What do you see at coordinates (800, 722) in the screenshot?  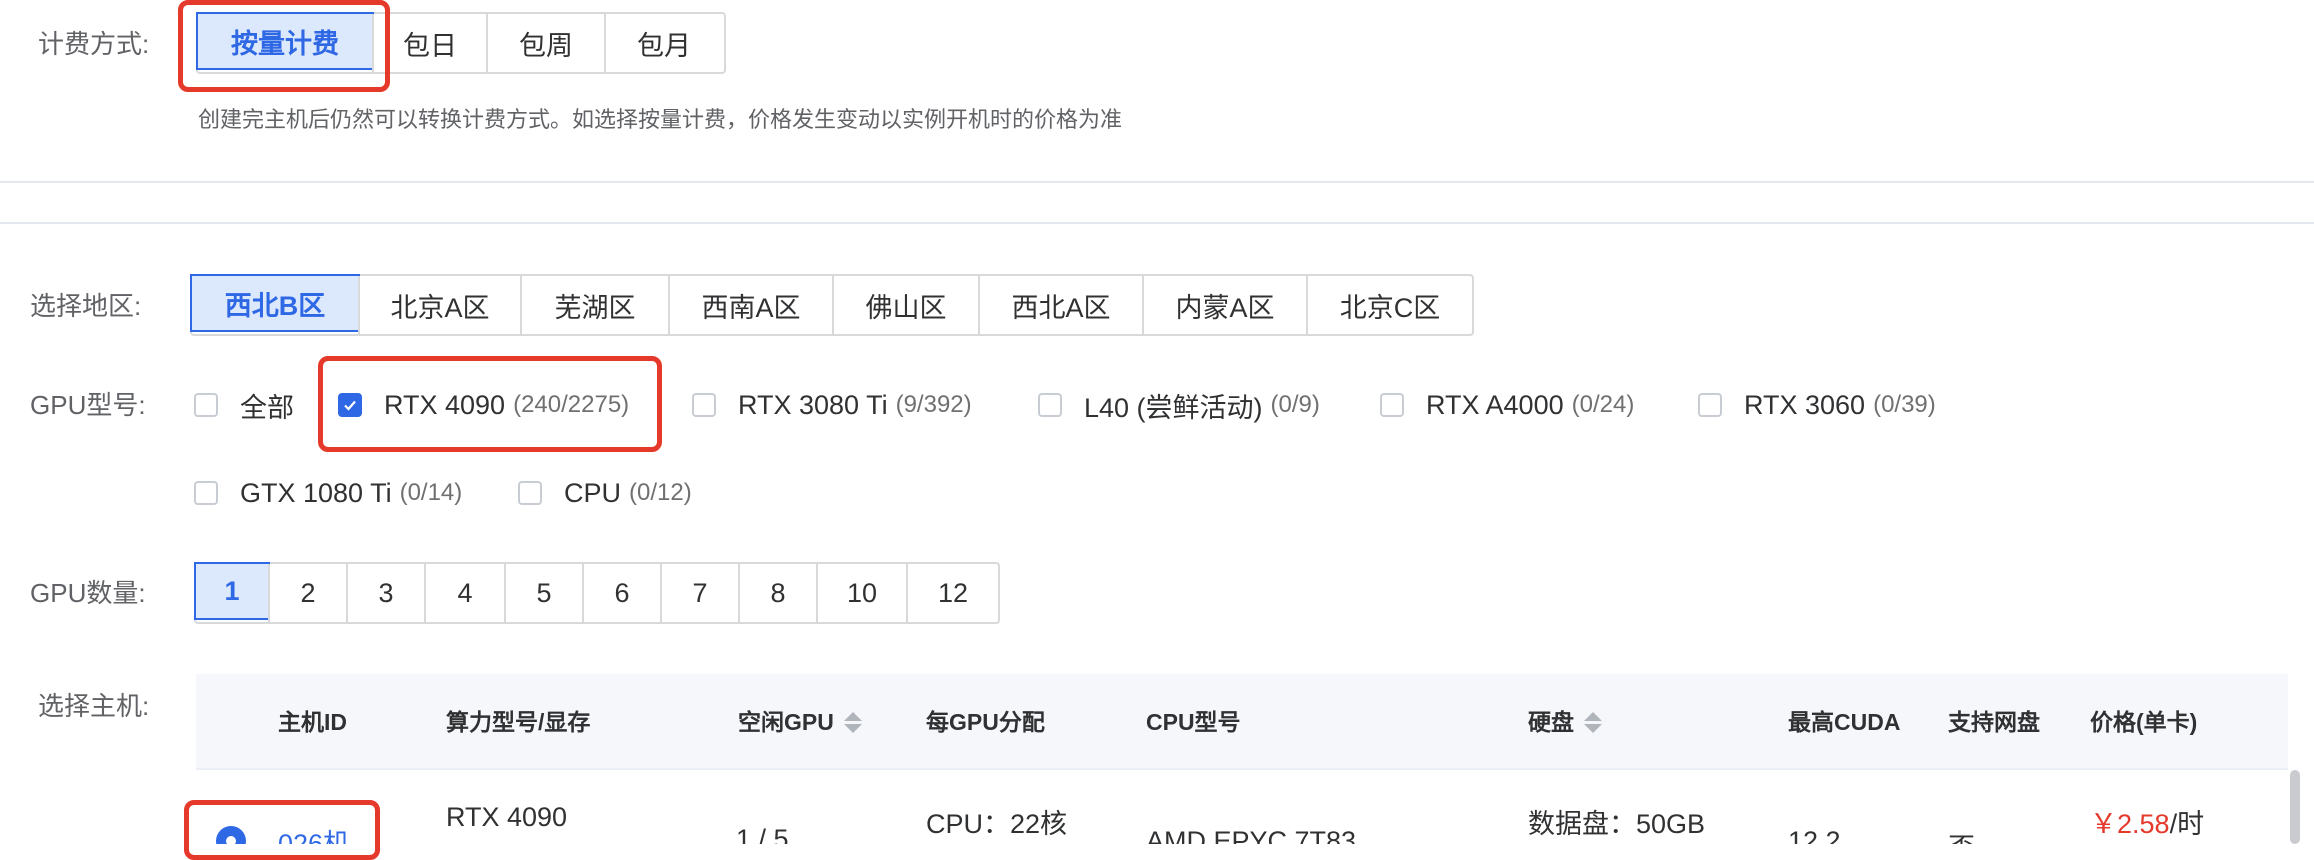 I see `column-header-free-gpu: 空闲GPU` at bounding box center [800, 722].